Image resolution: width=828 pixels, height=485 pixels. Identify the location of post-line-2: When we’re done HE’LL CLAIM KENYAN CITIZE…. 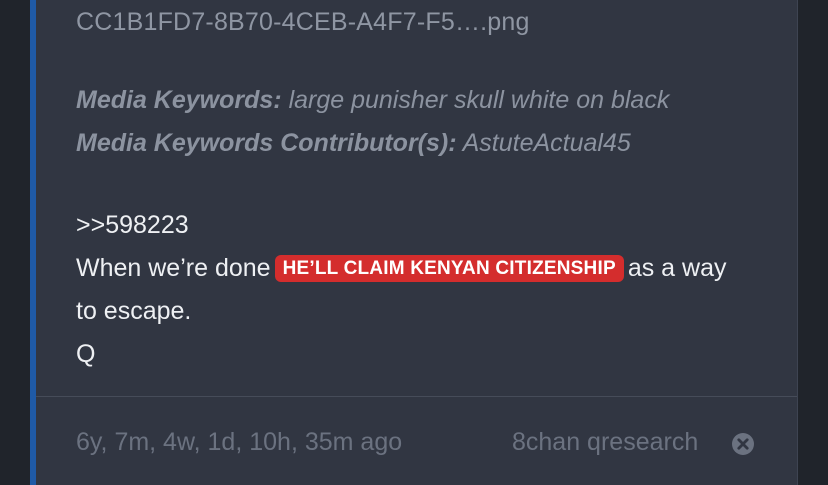
(426, 268).